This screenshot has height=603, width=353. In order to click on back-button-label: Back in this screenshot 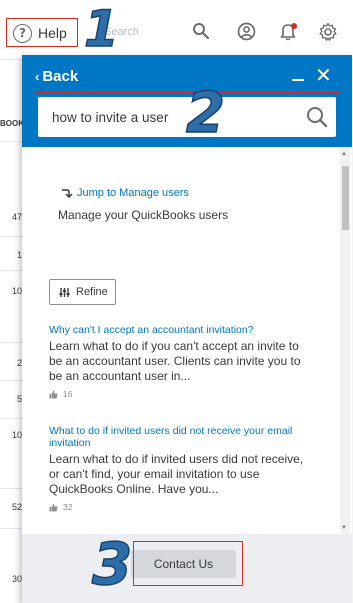, I will do `click(60, 76)`.